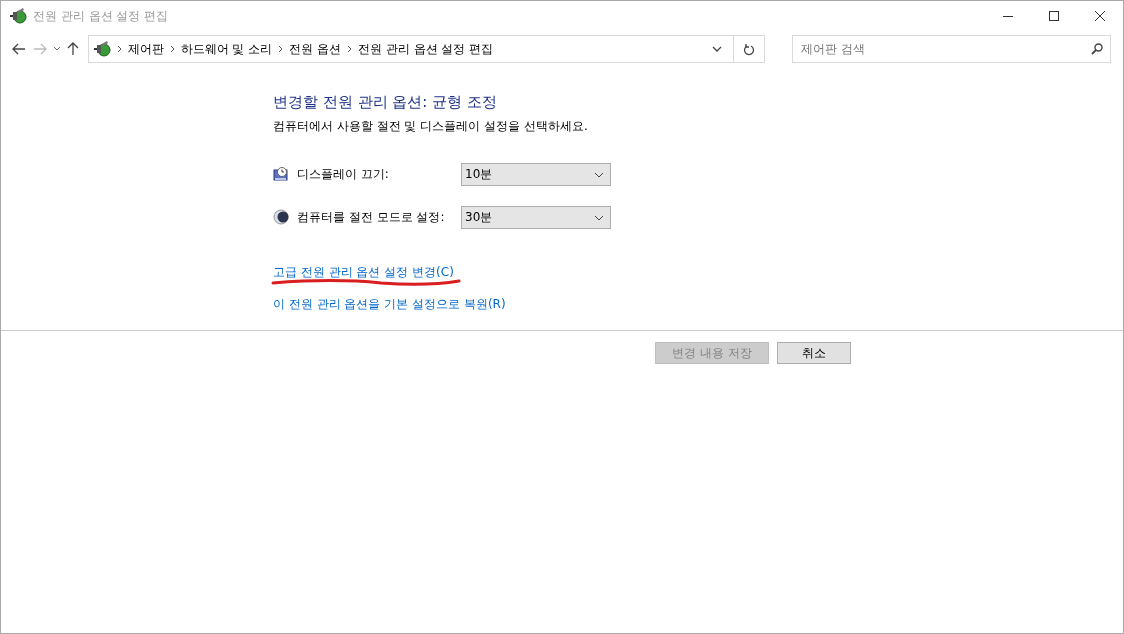 The image size is (1124, 634). Describe the element at coordinates (18, 16) in the screenshot. I see `power-plug-icon` at that location.